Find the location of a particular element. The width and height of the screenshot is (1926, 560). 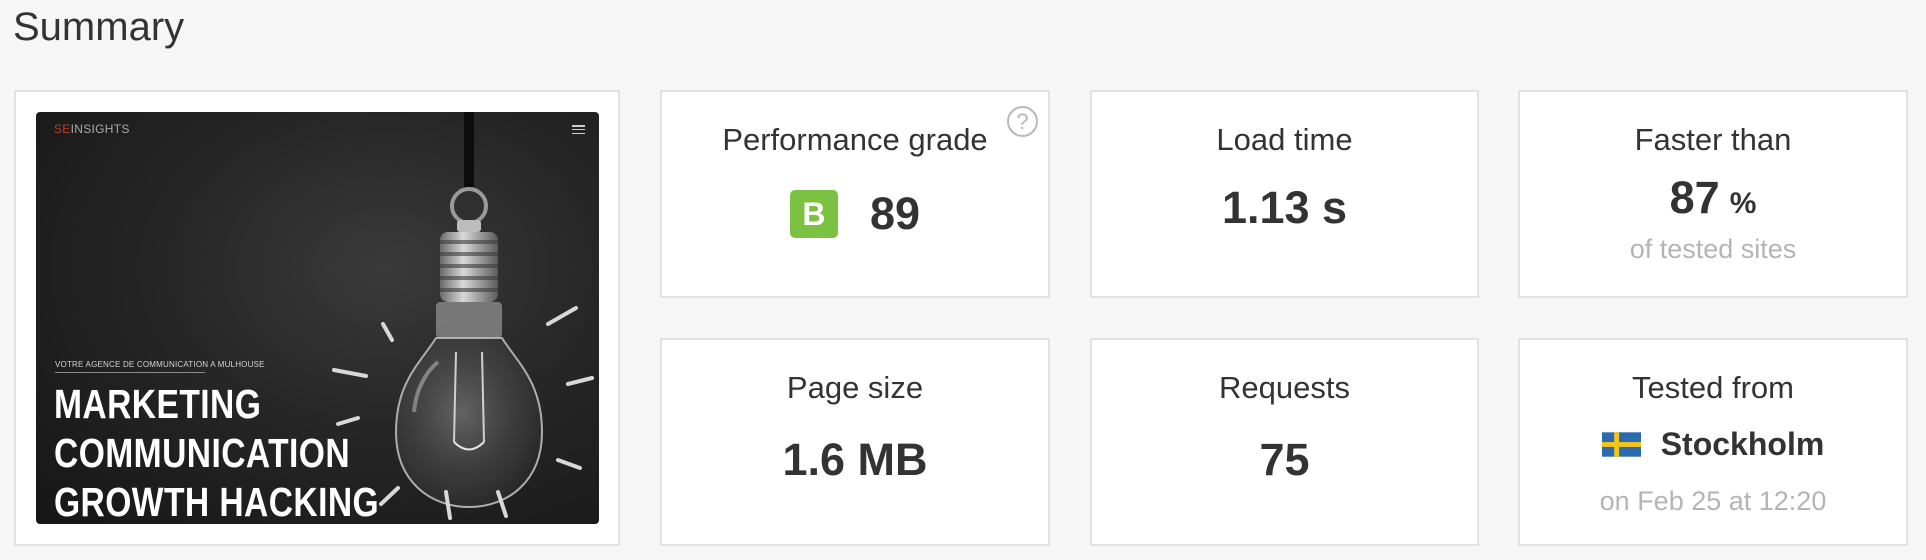

page-size-card: Page size 1.6 MB is located at coordinates (855, 442).